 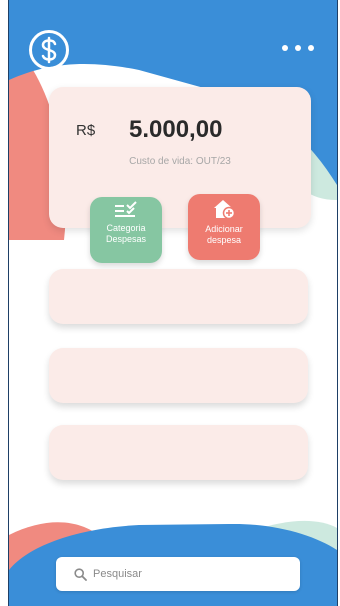 I want to click on search-bar, so click(x=178, y=574).